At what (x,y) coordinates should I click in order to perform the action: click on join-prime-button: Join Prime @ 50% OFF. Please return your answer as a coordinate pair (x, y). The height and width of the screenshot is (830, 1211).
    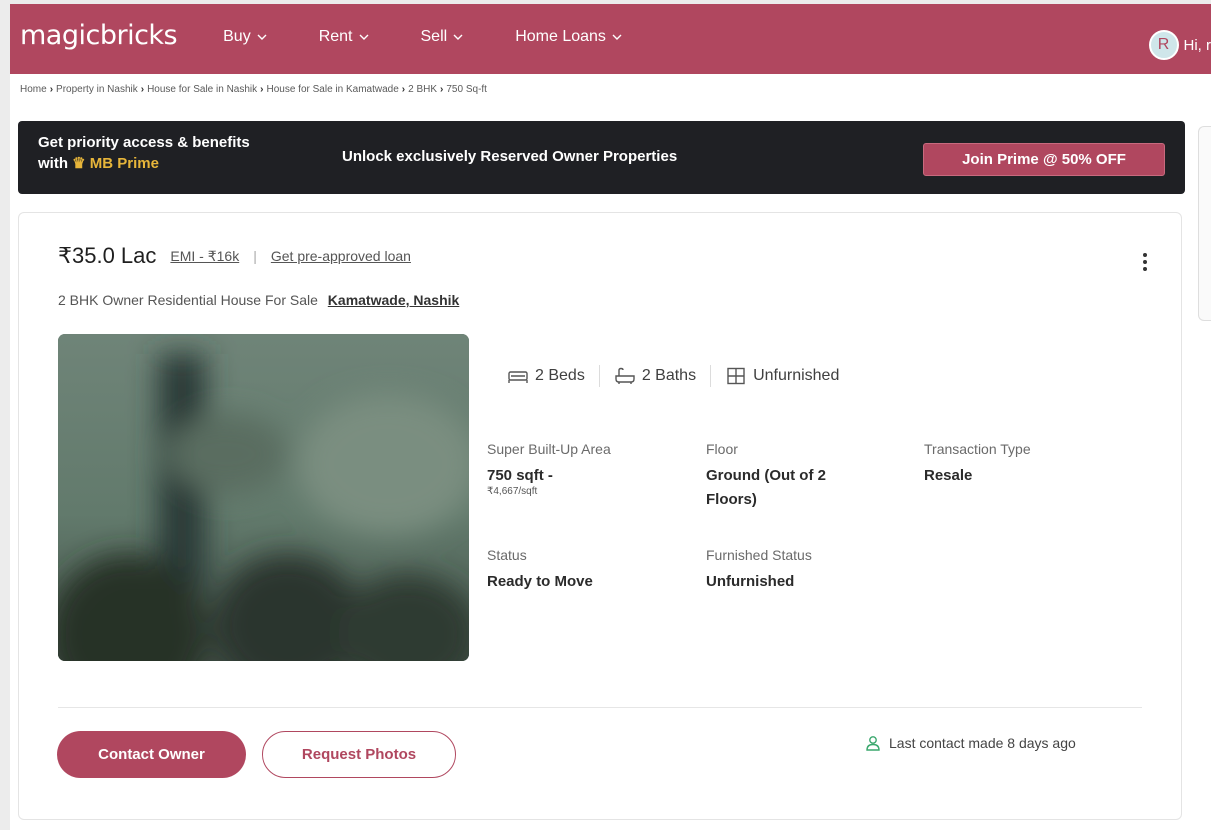
    Looking at the image, I should click on (1044, 159).